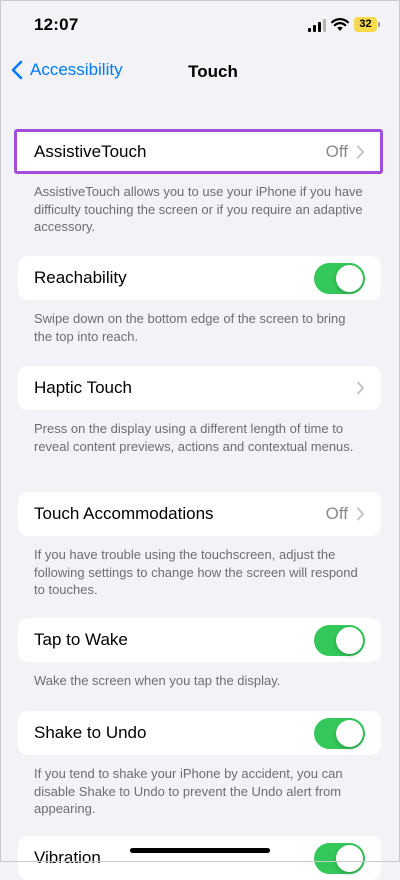 This screenshot has height=880, width=400. What do you see at coordinates (379, 24) in the screenshot?
I see `battery-cap` at bounding box center [379, 24].